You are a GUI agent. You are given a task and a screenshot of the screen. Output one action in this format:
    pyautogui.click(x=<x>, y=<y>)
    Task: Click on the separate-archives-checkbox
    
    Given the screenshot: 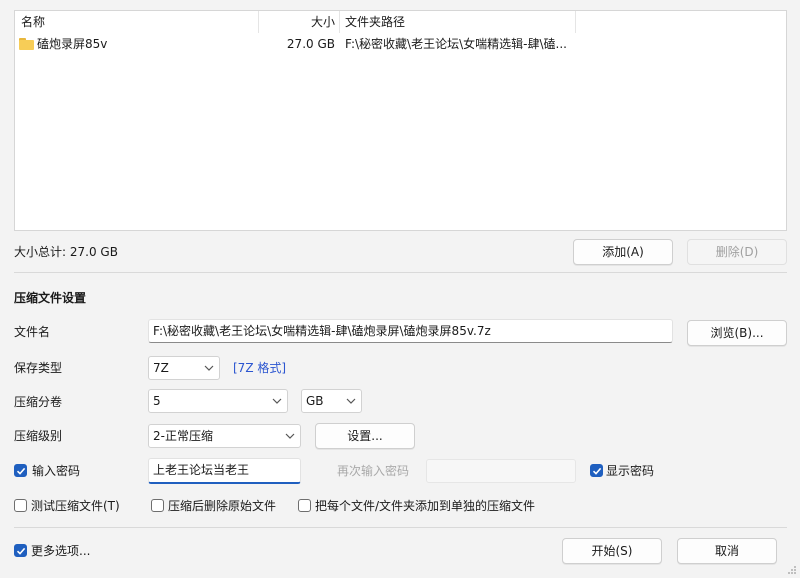 What is the action you would take?
    pyautogui.click(x=304, y=505)
    